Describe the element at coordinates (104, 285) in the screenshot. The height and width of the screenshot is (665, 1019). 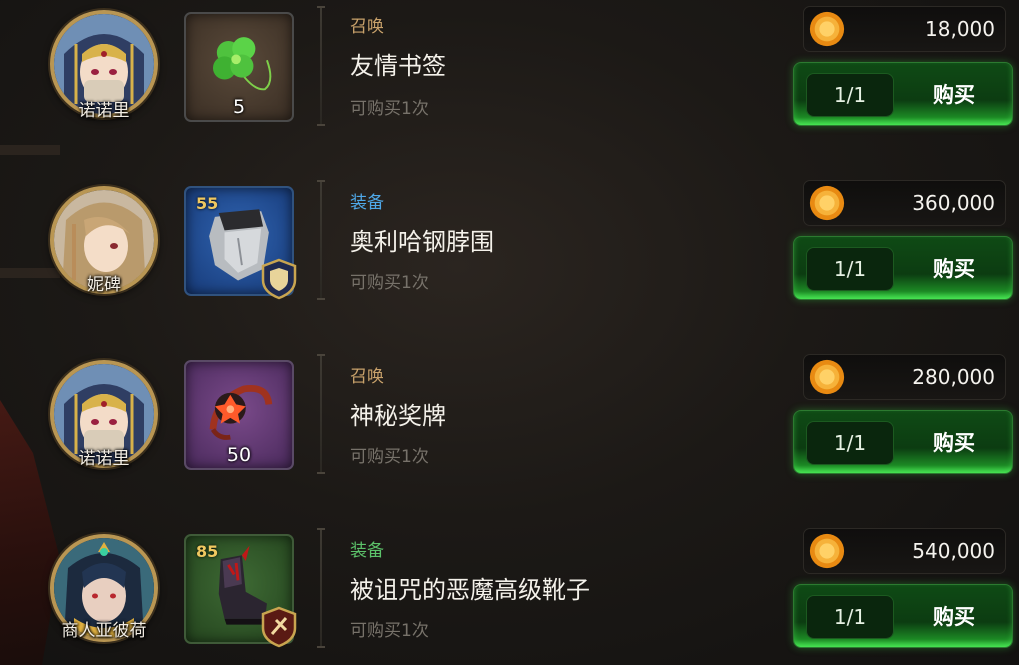
I see `merchant-name: 妮碑` at that location.